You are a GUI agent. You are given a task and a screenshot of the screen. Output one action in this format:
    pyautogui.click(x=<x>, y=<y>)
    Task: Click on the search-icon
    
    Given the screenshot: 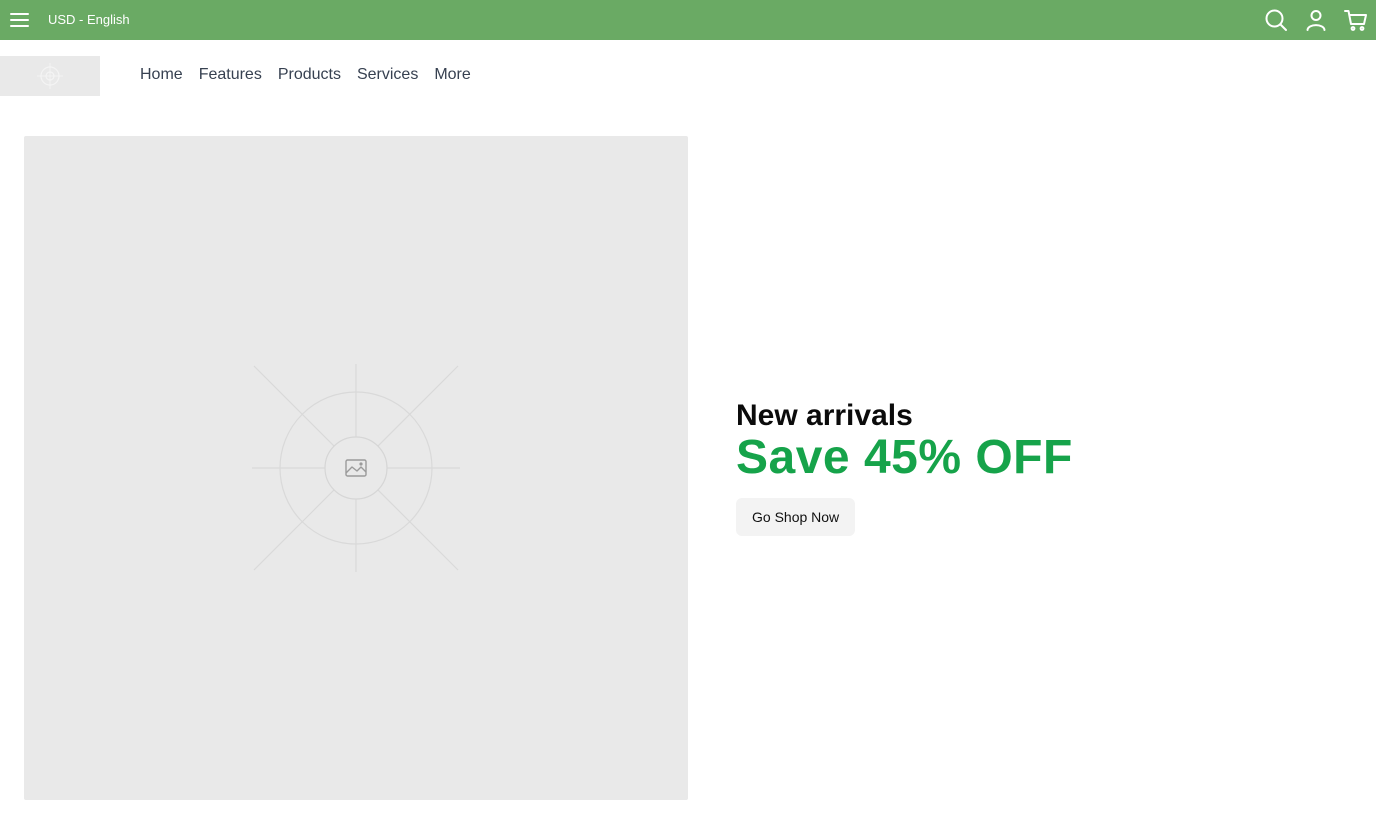 What is the action you would take?
    pyautogui.click(x=1276, y=20)
    